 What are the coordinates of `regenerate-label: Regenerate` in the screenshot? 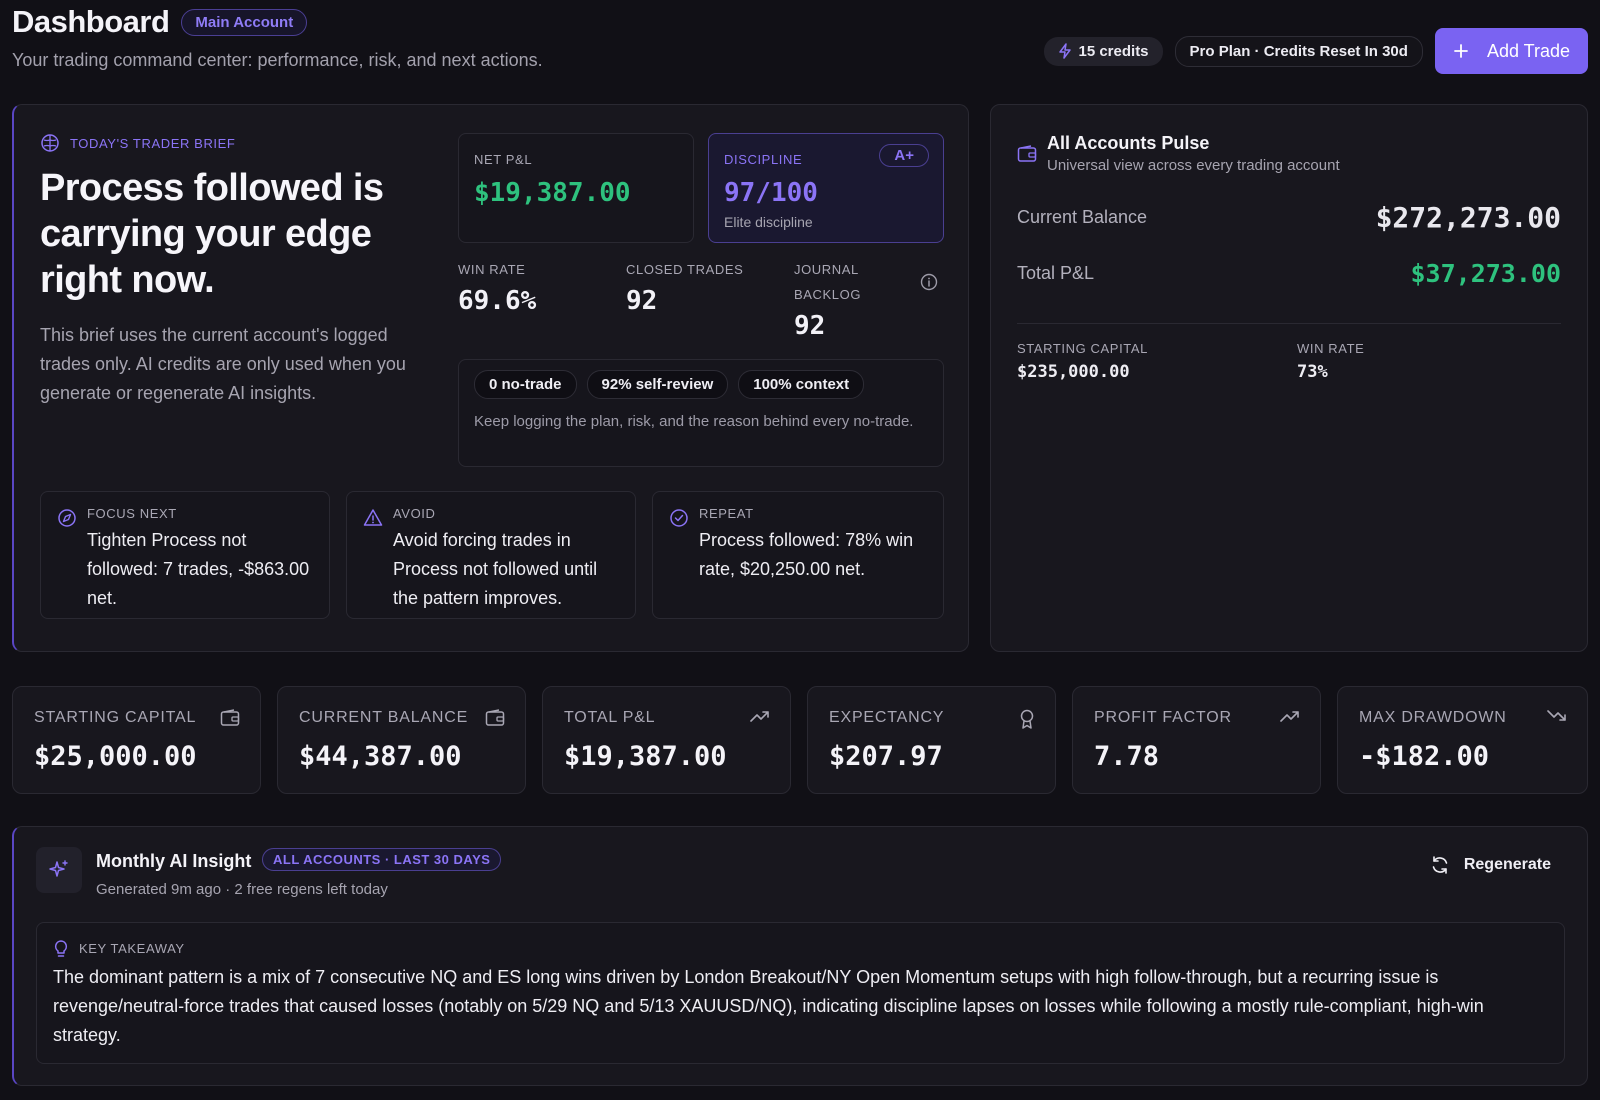 It's located at (1507, 864).